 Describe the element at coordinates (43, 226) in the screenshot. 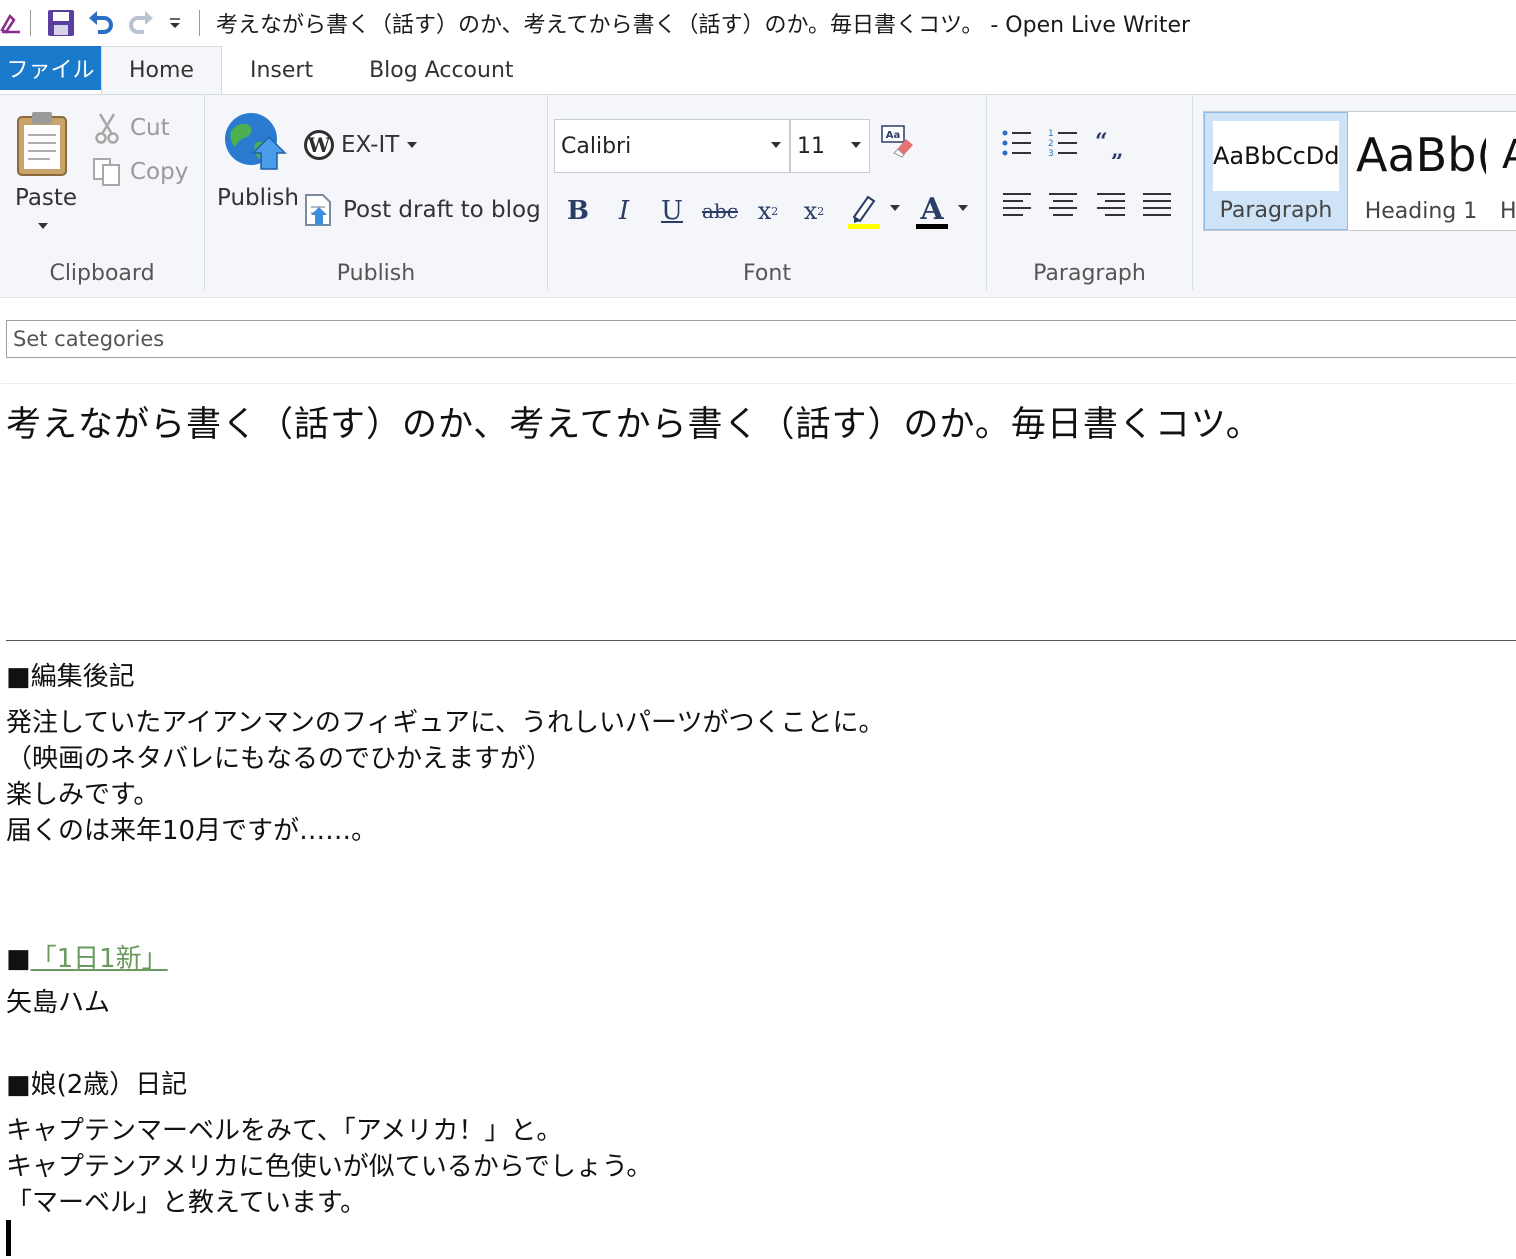

I see `paste-dropdown-arrow` at that location.